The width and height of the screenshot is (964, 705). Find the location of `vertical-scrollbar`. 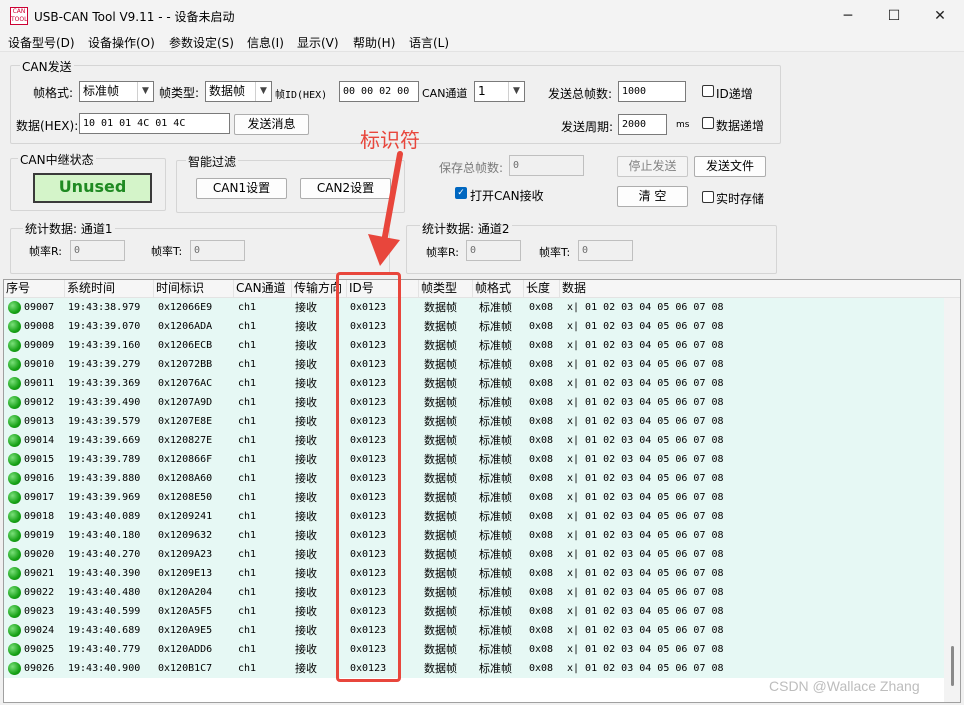

vertical-scrollbar is located at coordinates (952, 500).